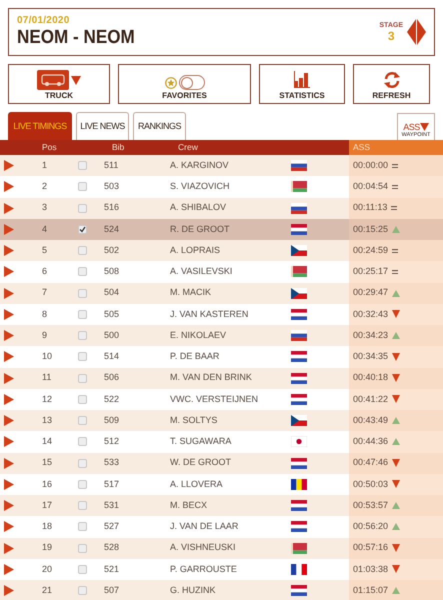 Image resolution: width=443 pixels, height=600 pixels. I want to click on position-cell: 8, so click(45, 313).